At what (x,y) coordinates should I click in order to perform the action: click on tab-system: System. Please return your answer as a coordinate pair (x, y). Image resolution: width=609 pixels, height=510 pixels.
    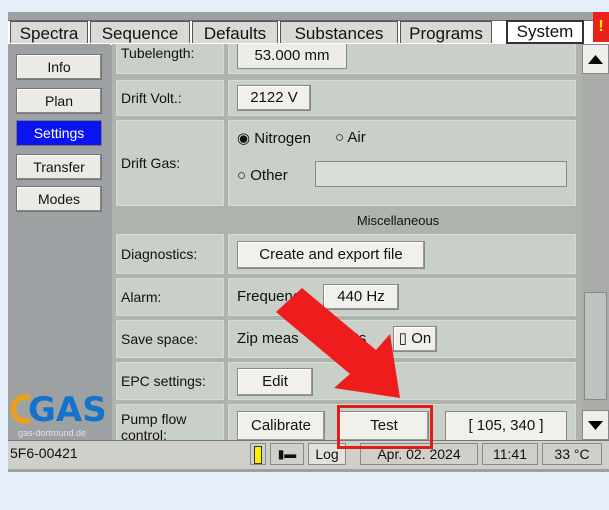
    Looking at the image, I should click on (545, 32).